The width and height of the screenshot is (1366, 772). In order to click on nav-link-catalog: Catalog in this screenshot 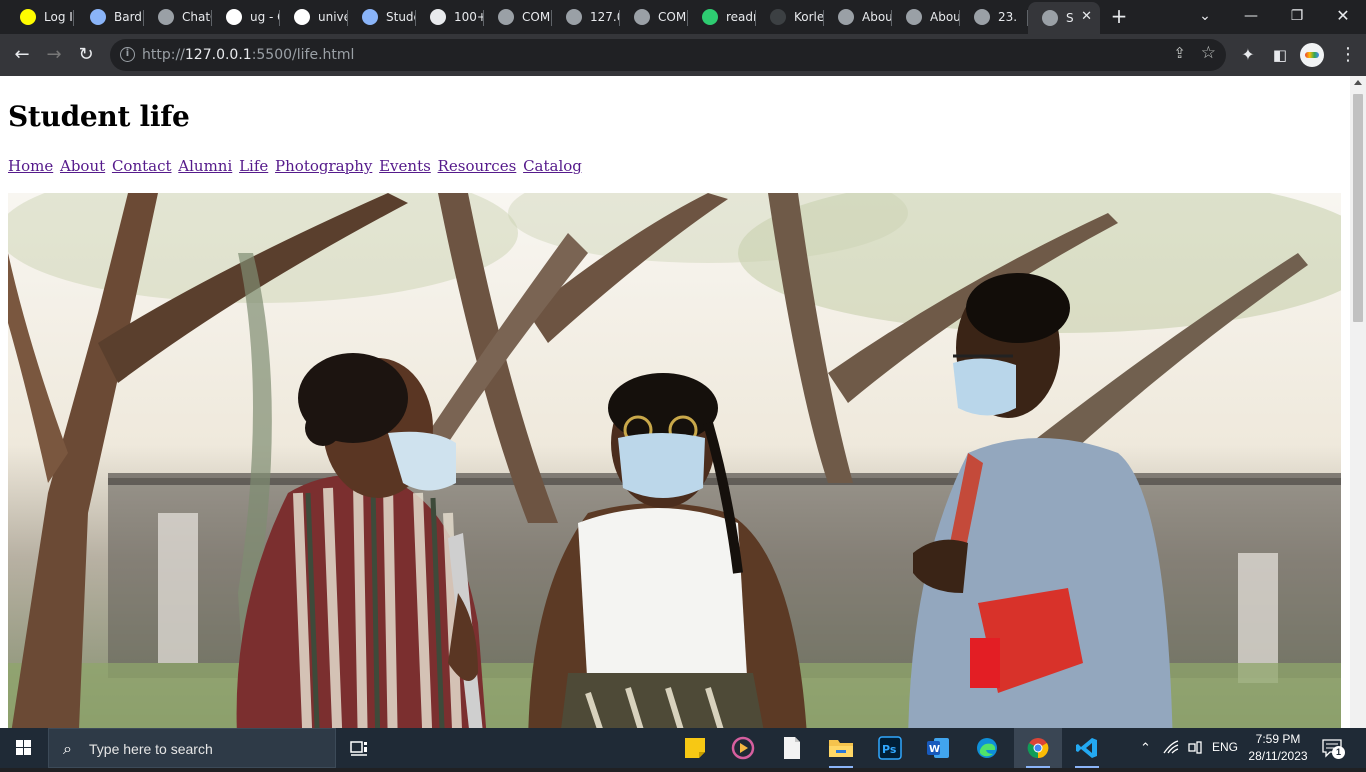, I will do `click(552, 166)`.